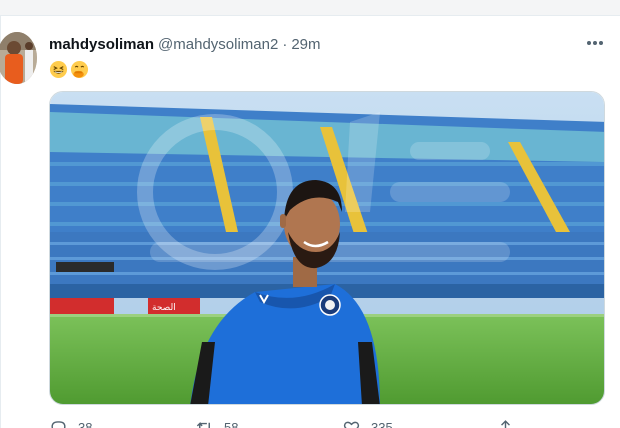 This screenshot has width=620, height=428. What do you see at coordinates (70, 423) in the screenshot?
I see `reply-button: 38` at bounding box center [70, 423].